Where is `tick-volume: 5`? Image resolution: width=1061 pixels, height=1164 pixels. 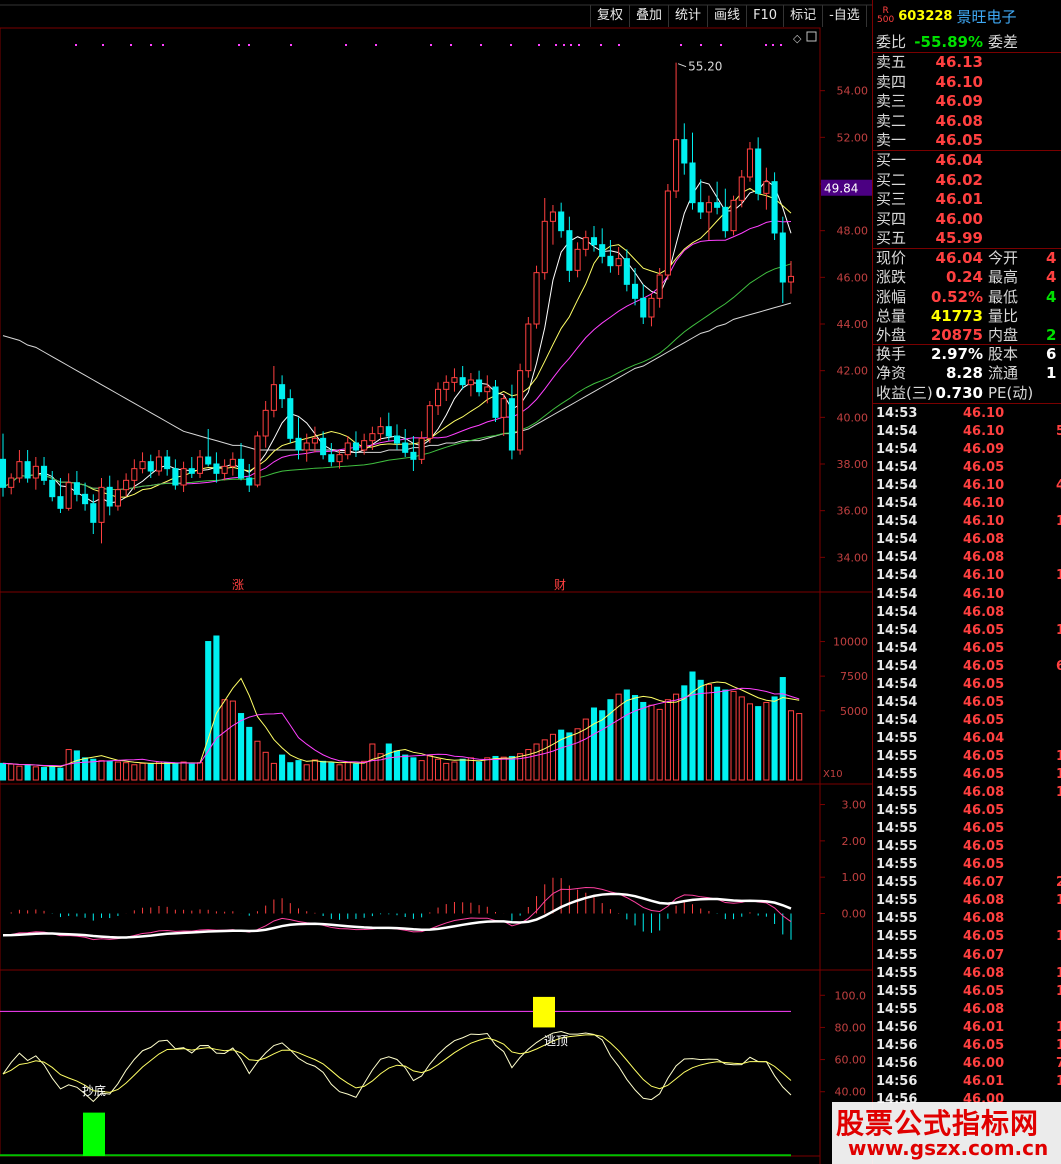
tick-volume: 5 is located at coordinates (1058, 432).